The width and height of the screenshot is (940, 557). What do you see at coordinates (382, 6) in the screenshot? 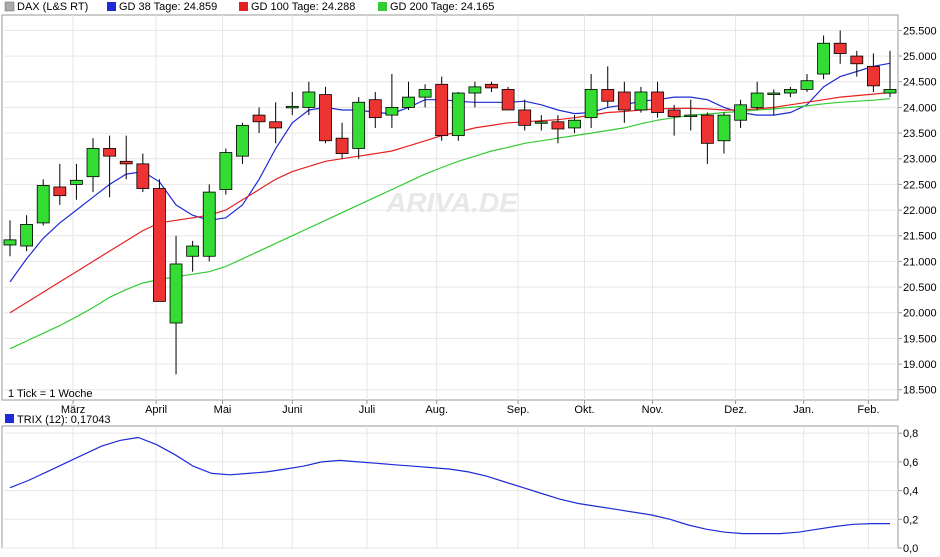
I see `legend-swatch-gd200` at bounding box center [382, 6].